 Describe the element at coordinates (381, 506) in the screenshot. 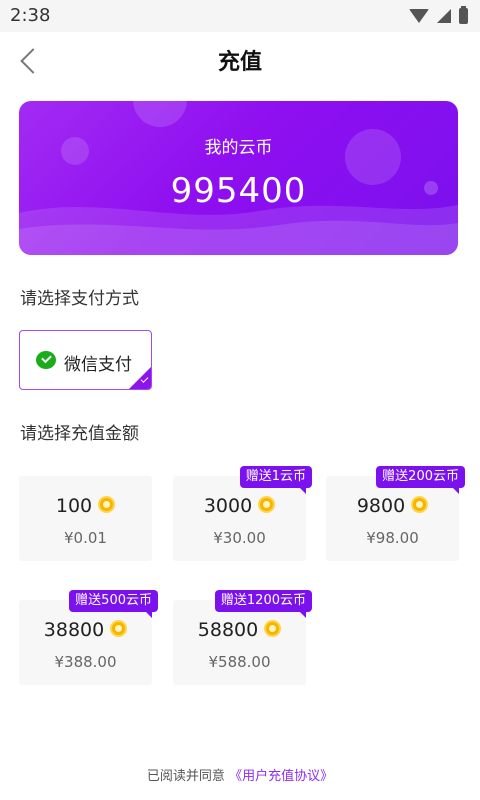

I see `coin-amount: 9800` at that location.